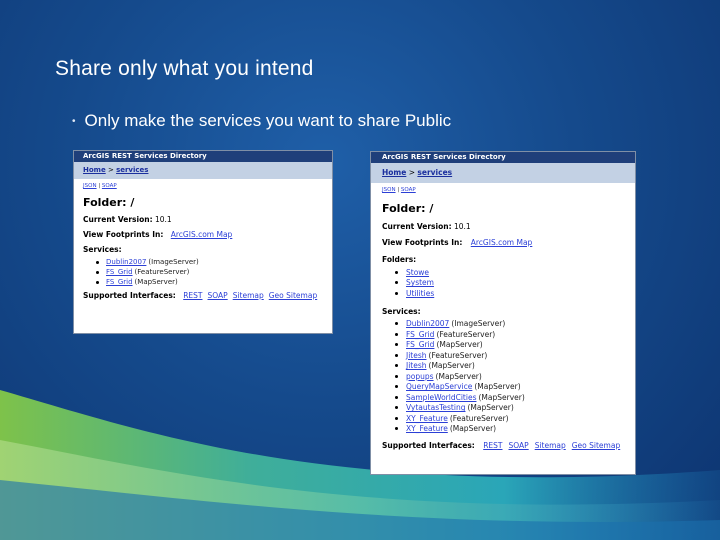 The height and width of the screenshot is (540, 720). Describe the element at coordinates (214, 262) in the screenshot. I see `service-item: Dublin2007 (ImageServer)` at that location.